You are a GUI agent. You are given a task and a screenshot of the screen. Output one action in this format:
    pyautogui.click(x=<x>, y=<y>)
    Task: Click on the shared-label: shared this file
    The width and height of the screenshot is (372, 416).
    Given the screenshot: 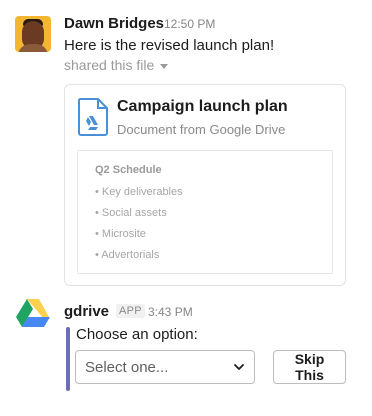 What is the action you would take?
    pyautogui.click(x=109, y=65)
    